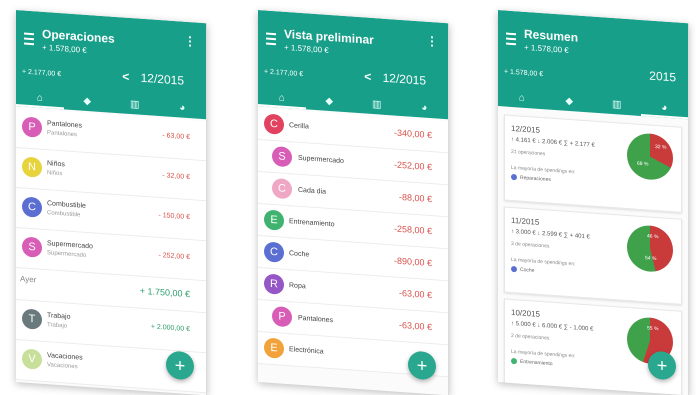  What do you see at coordinates (297, 286) in the screenshot?
I see `item-name: Ropa` at bounding box center [297, 286].